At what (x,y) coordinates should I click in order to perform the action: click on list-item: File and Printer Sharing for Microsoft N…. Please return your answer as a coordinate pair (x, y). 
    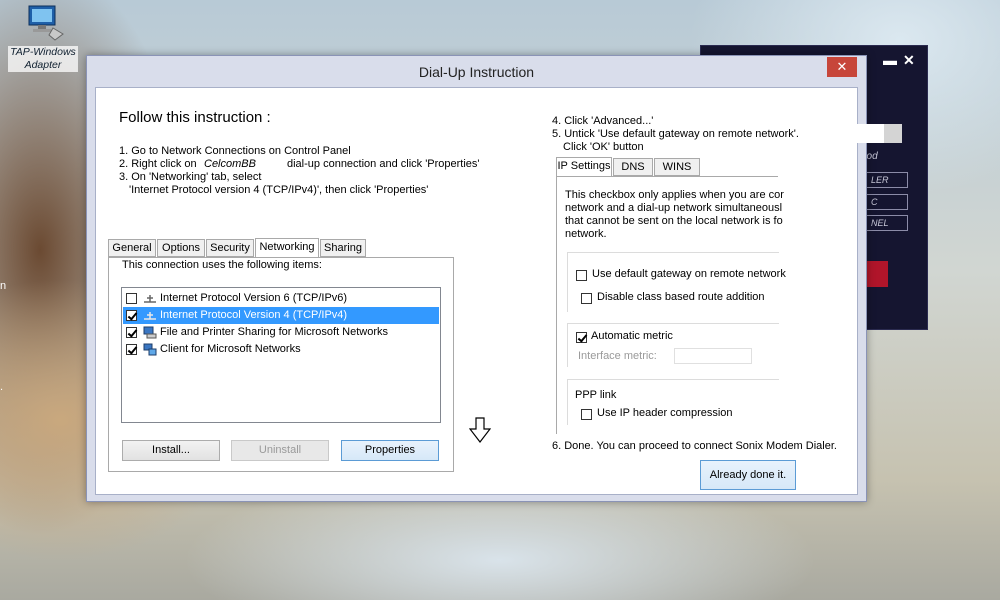
    Looking at the image, I should click on (281, 332).